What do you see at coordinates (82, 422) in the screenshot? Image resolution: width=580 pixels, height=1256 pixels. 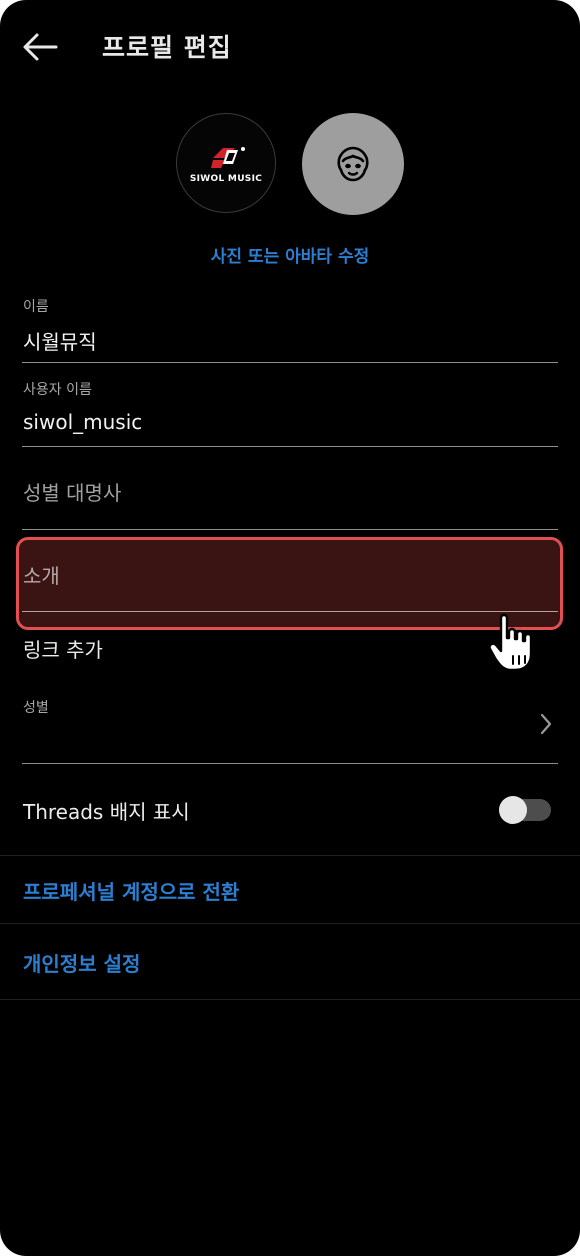 I see `username-field: siwol_music` at bounding box center [82, 422].